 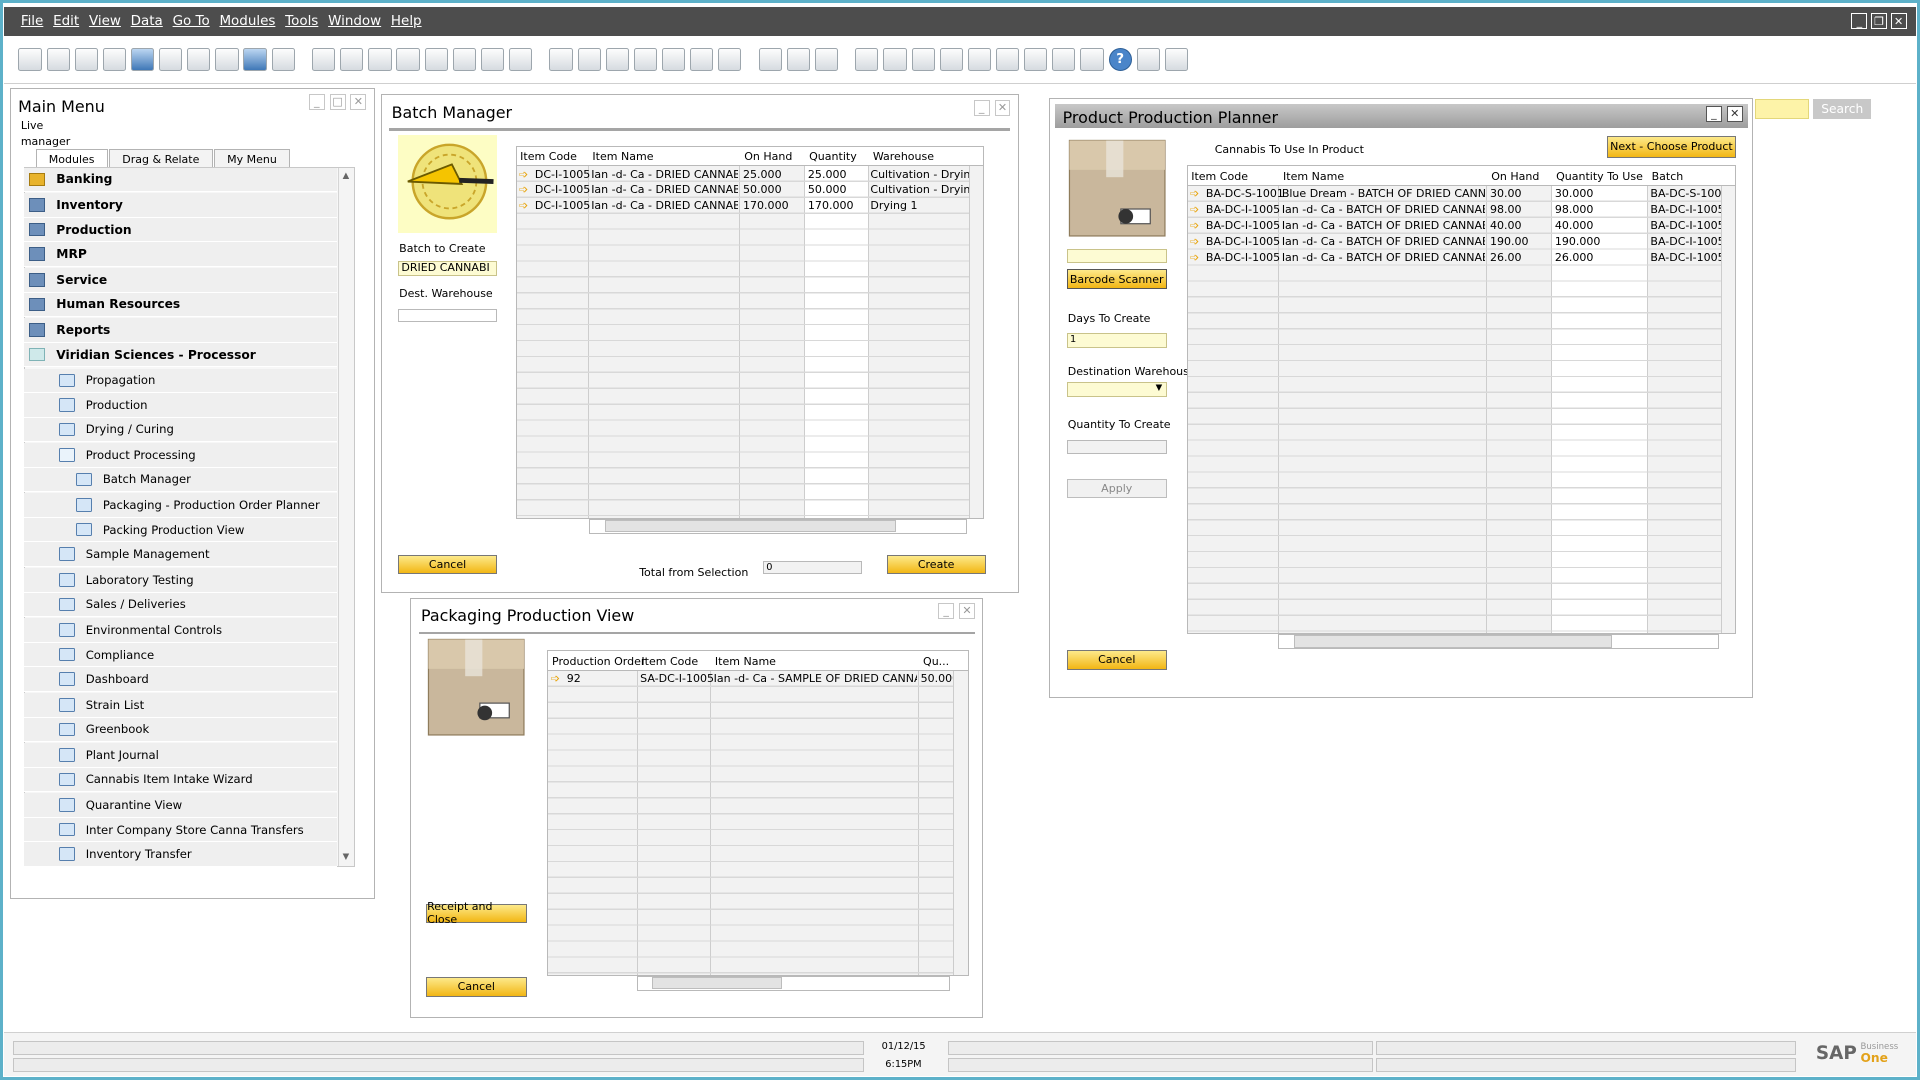 What do you see at coordinates (180, 205) in the screenshot?
I see `module-inventory: Inventory` at bounding box center [180, 205].